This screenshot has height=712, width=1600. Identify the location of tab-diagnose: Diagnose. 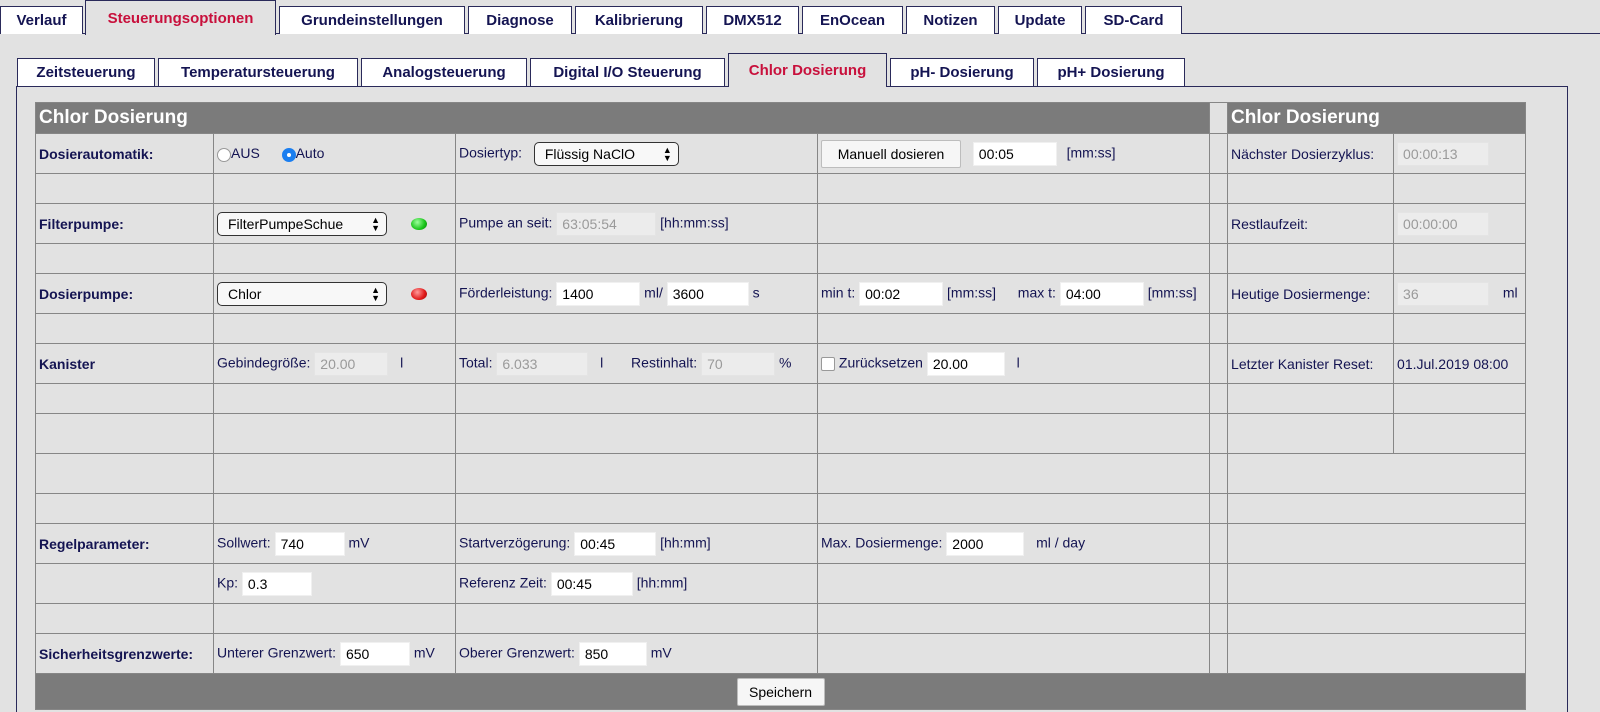
(520, 20).